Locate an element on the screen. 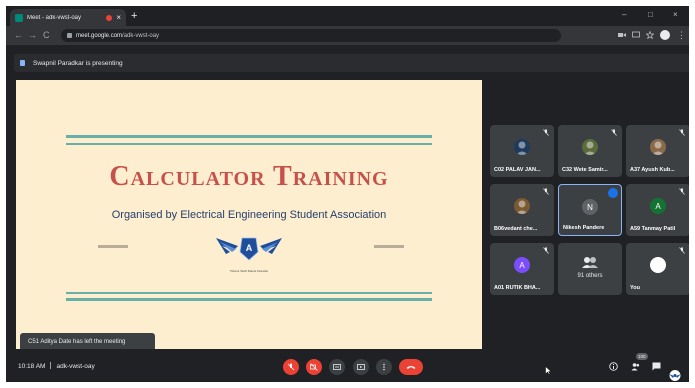  meet-favicon-icon is located at coordinates (19, 17).